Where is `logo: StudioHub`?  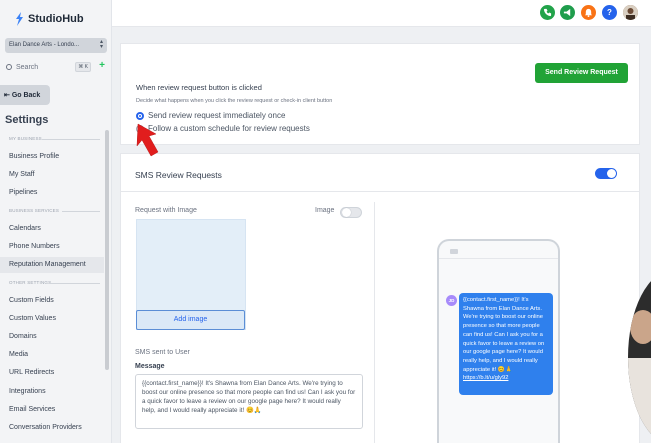
logo: StudioHub is located at coordinates (49, 19).